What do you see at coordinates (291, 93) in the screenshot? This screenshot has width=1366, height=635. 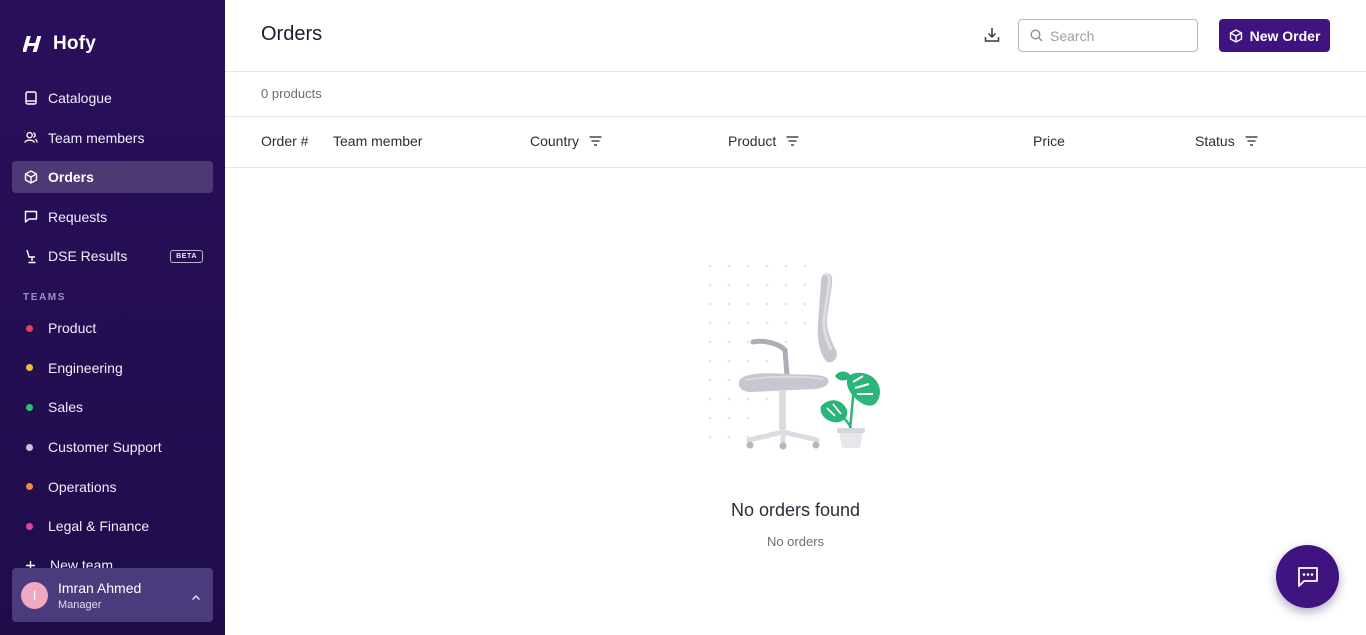 I see `product-count: 0 products` at bounding box center [291, 93].